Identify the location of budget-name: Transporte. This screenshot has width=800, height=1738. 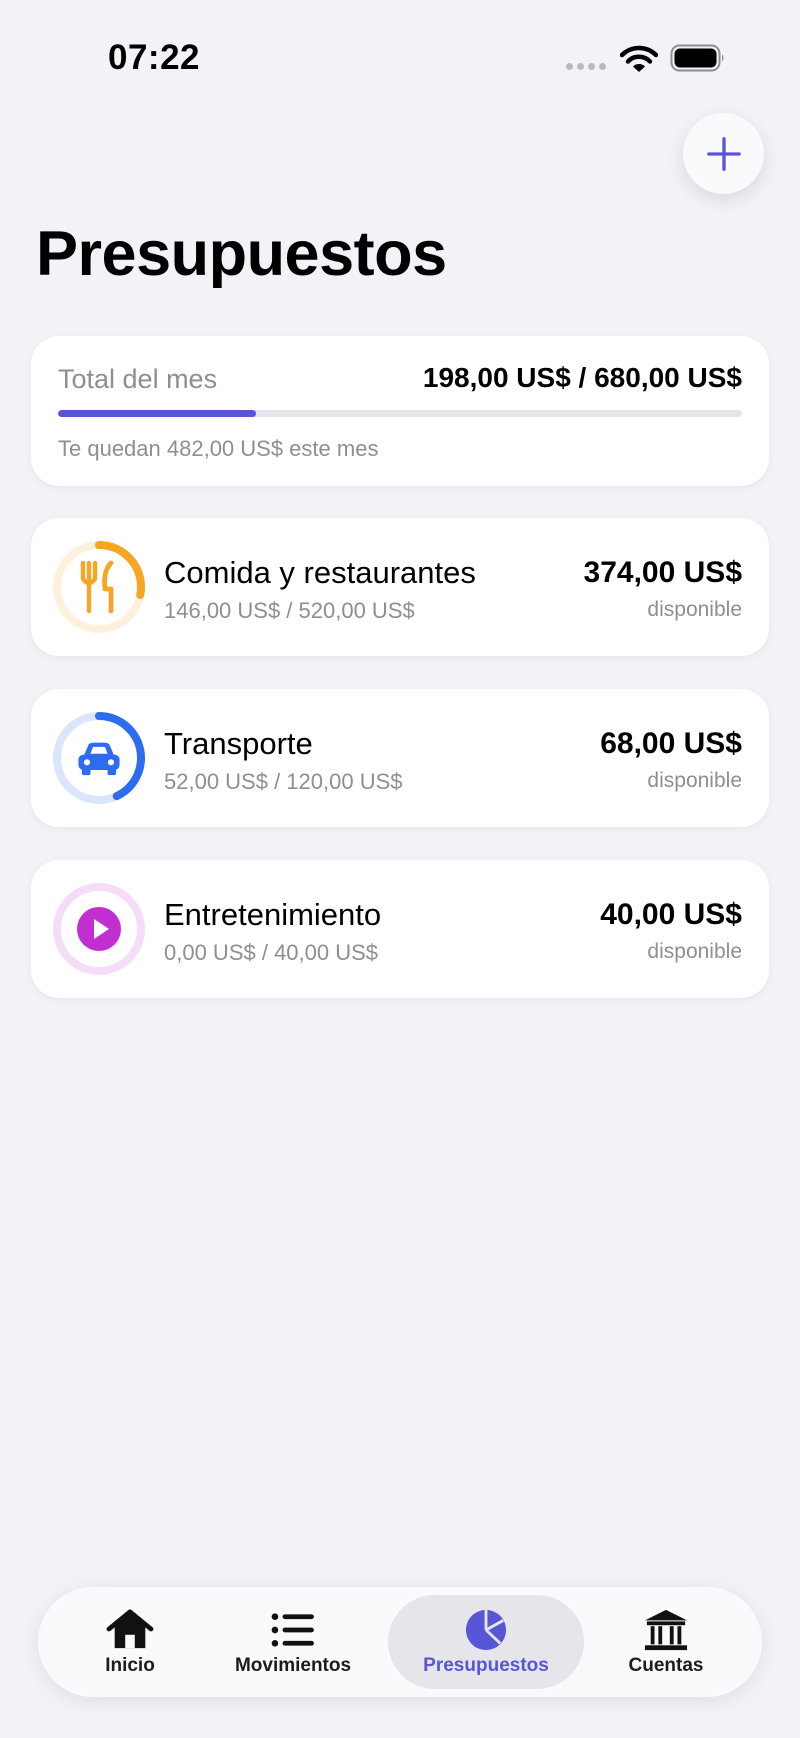
(238, 743).